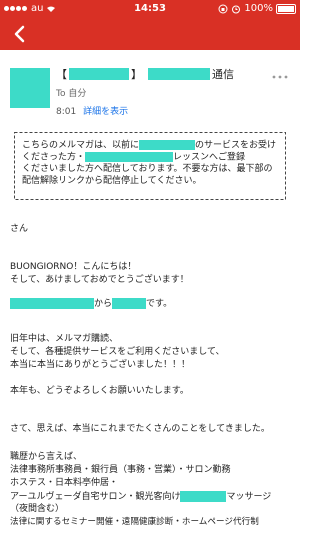  Describe the element at coordinates (120, 470) in the screenshot. I see `paragraph-line: 法律事務所事務員・銀行員（事務・営業）・サロン勤務` at that location.